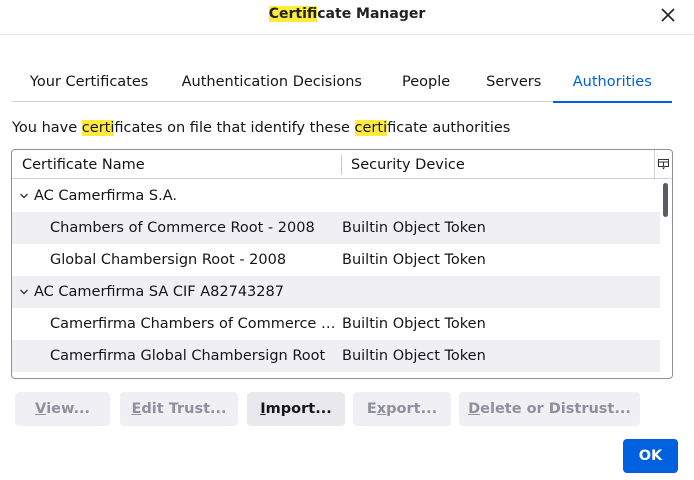  Describe the element at coordinates (188, 356) in the screenshot. I see `cert-name: Camerfirma Global Chambersign Root` at that location.